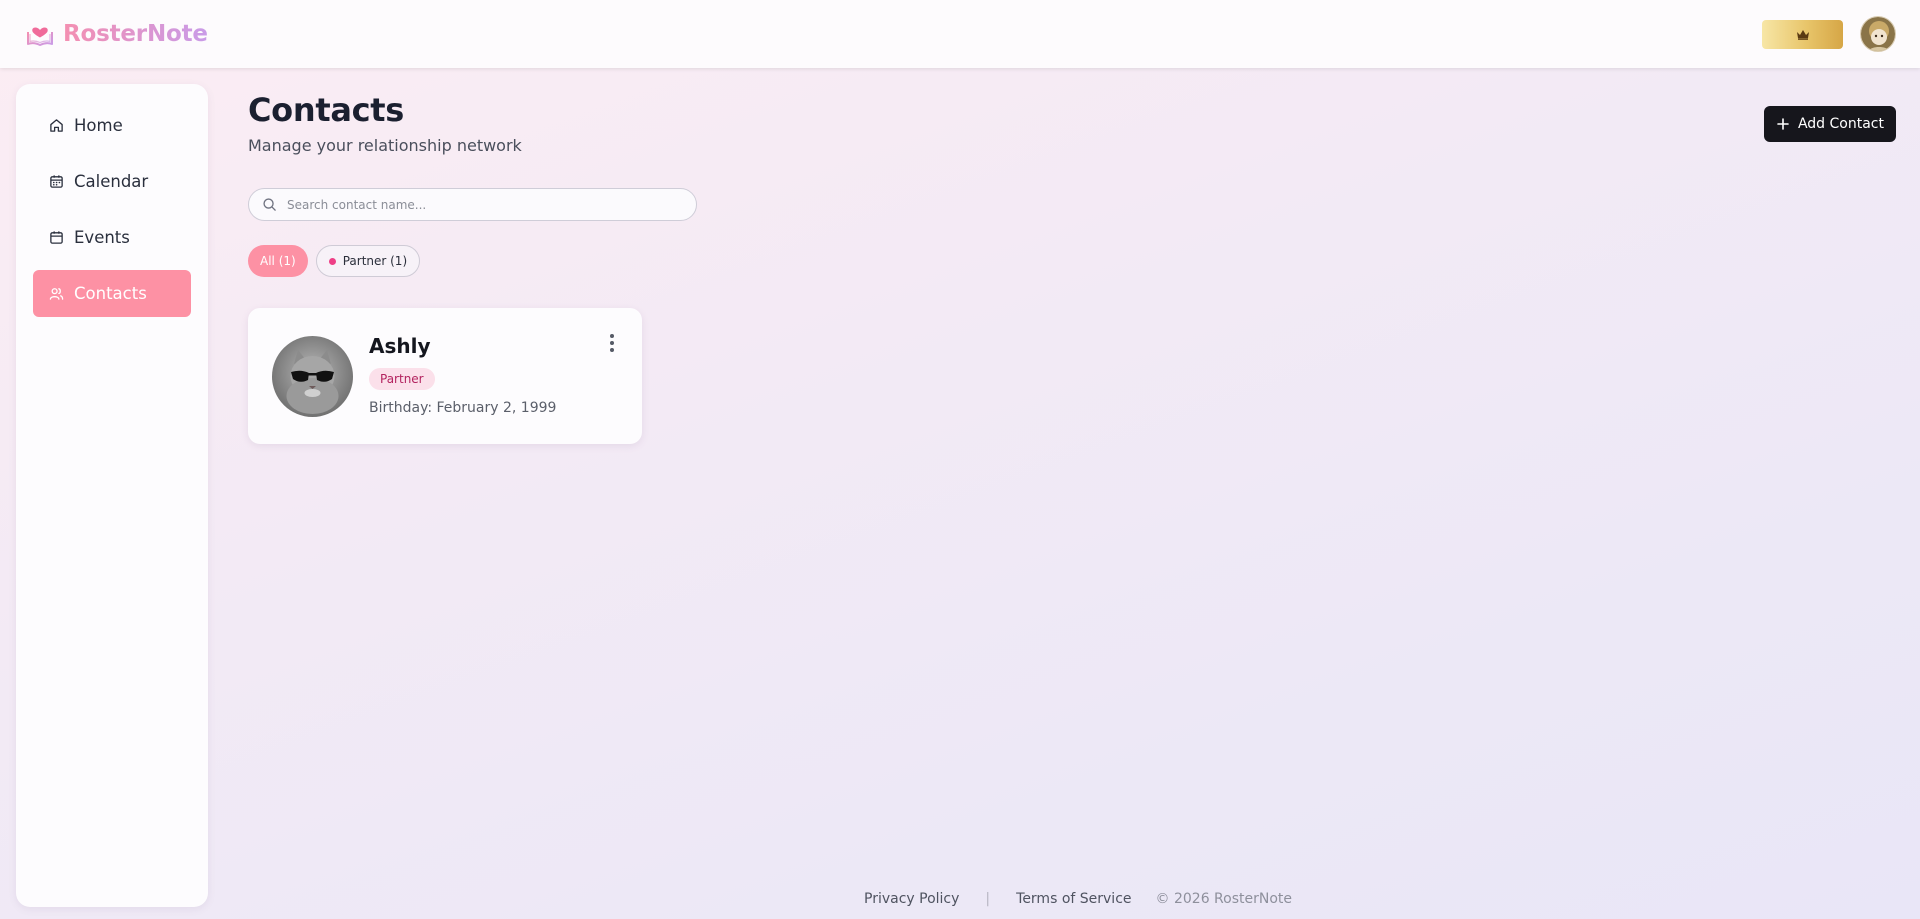 This screenshot has height=919, width=1920. What do you see at coordinates (402, 379) in the screenshot?
I see `contact-tag-badge: Partner` at bounding box center [402, 379].